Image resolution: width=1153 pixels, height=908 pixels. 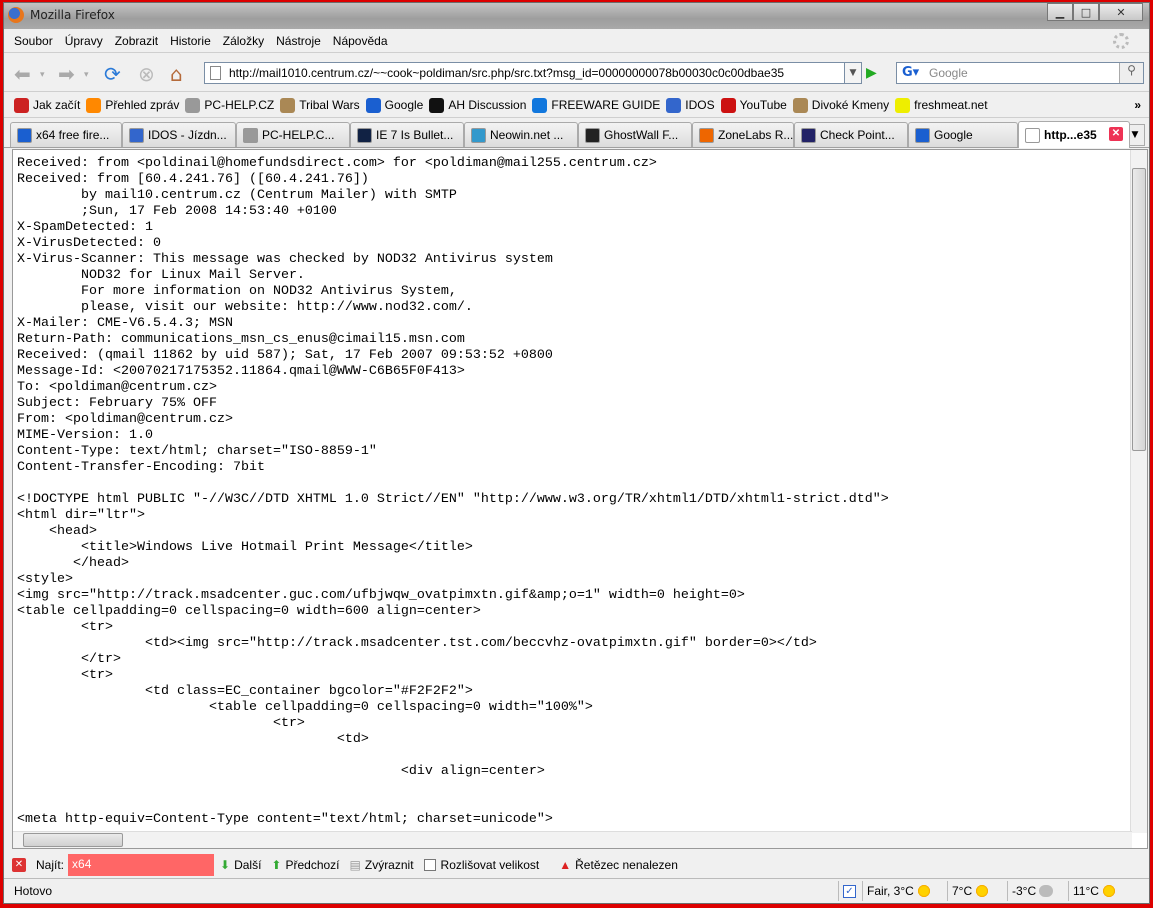 What do you see at coordinates (42, 75) in the screenshot?
I see `back-history-dropdown: ▾` at bounding box center [42, 75].